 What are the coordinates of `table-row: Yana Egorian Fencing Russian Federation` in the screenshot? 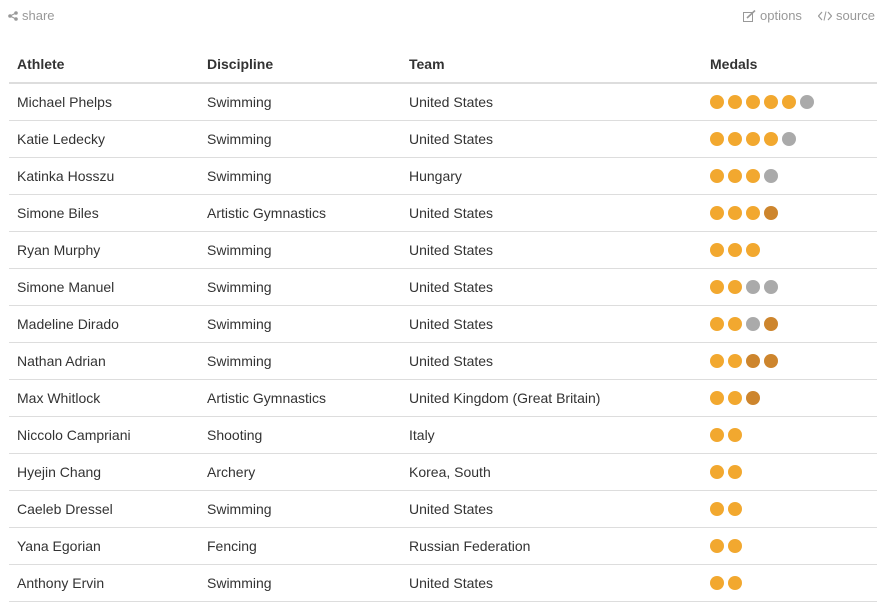 It's located at (443, 546).